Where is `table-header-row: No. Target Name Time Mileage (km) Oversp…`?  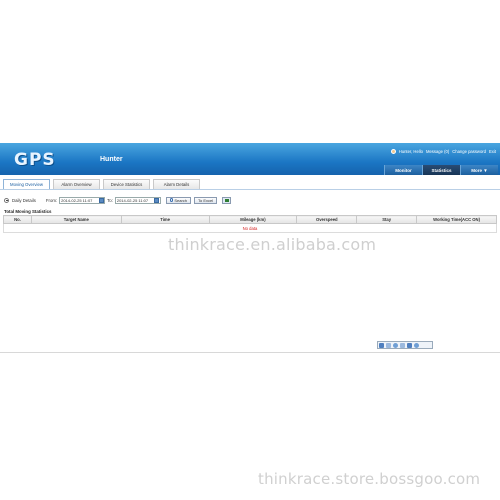
table-header-row: No. Target Name Time Mileage (km) Oversp… is located at coordinates (250, 219).